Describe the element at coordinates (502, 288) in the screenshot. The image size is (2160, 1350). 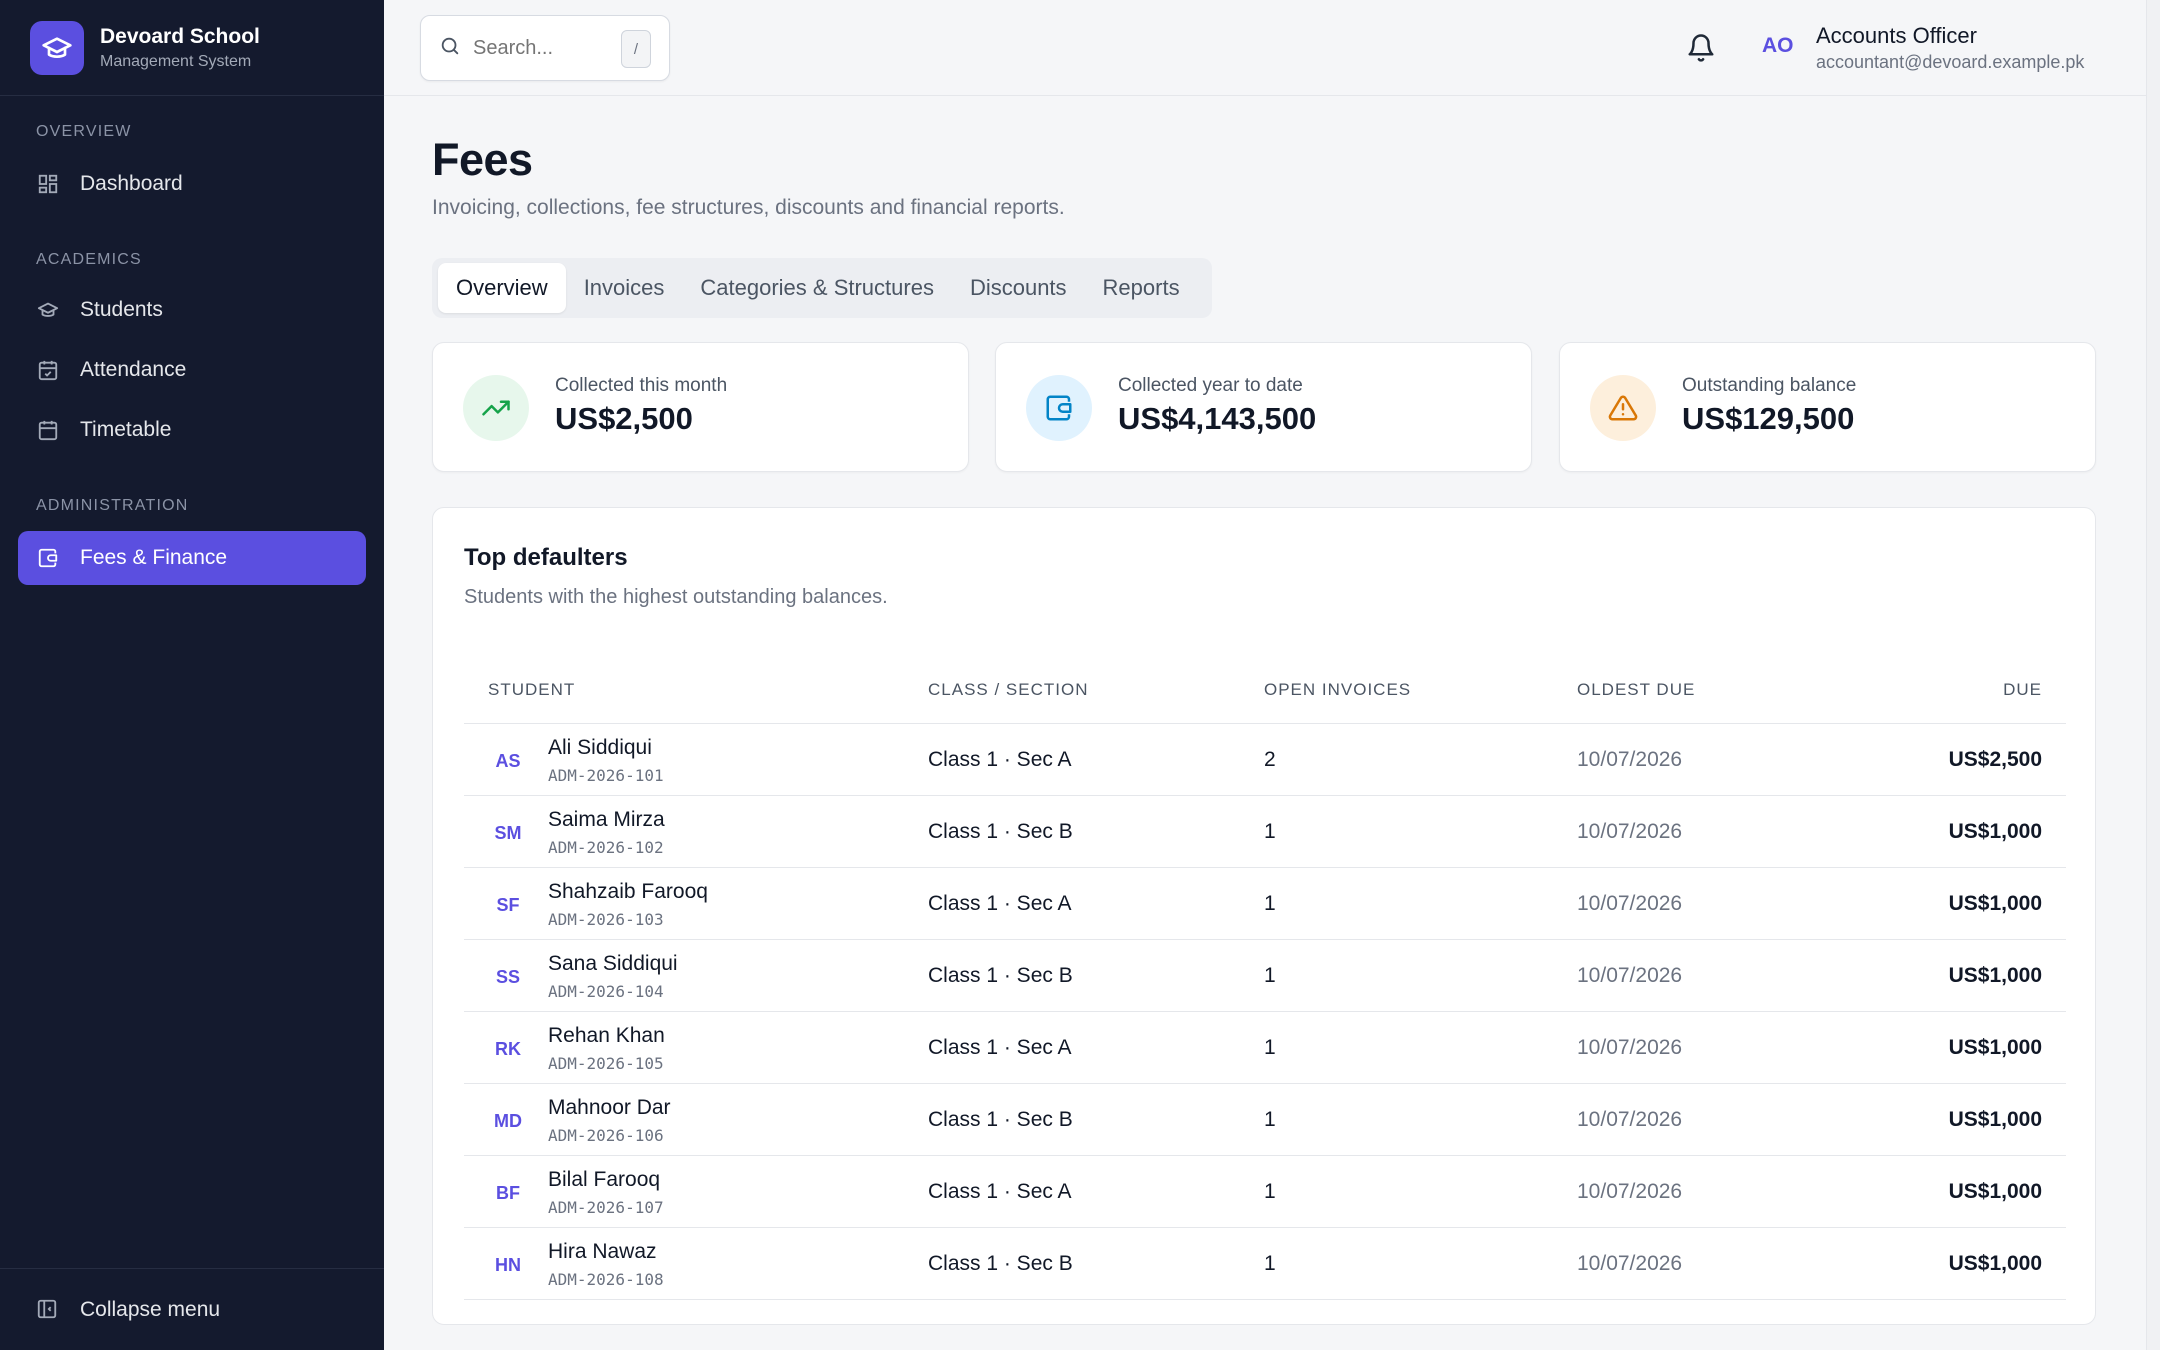
I see `tab-overview: Overview` at that location.